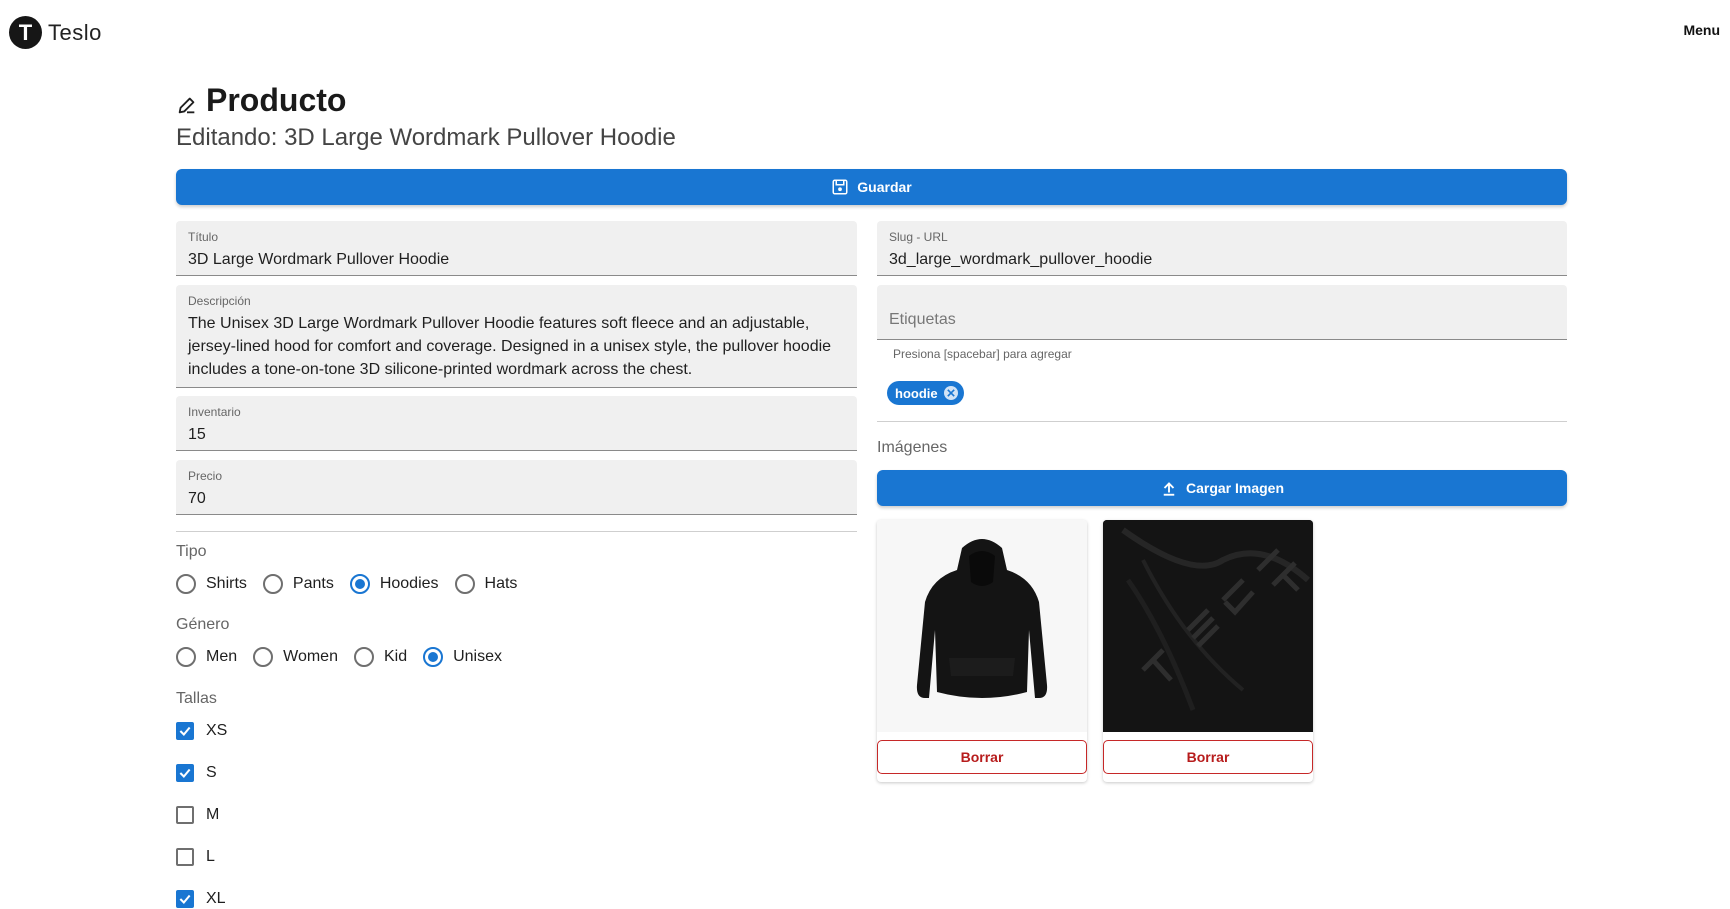  I want to click on left-divider, so click(516, 531).